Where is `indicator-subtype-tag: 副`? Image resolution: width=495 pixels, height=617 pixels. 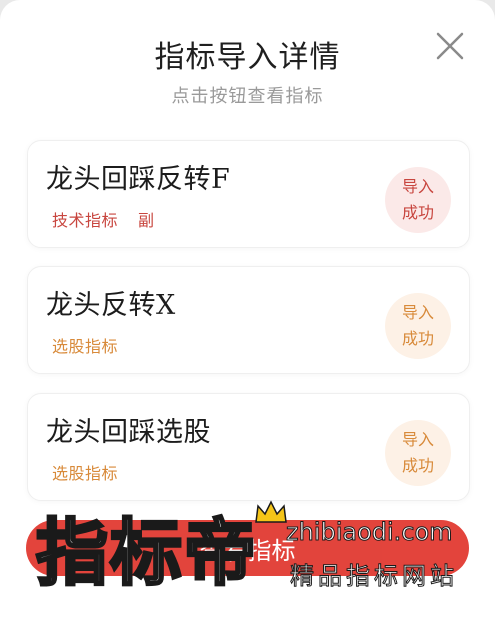
indicator-subtype-tag: 副 is located at coordinates (146, 220).